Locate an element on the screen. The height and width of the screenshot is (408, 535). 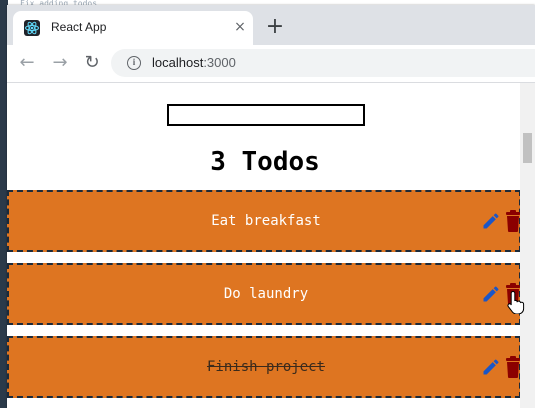
close-icon: × is located at coordinates (240, 27).